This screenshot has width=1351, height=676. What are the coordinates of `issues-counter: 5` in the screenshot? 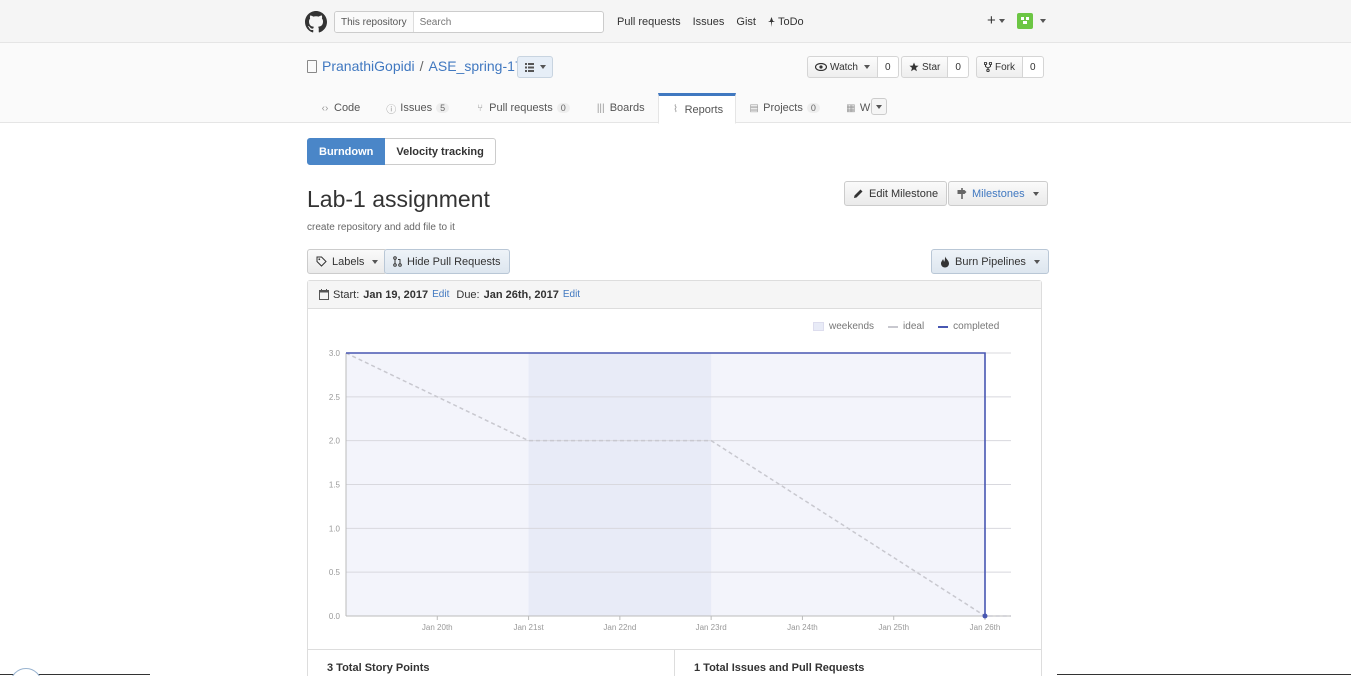 It's located at (443, 108).